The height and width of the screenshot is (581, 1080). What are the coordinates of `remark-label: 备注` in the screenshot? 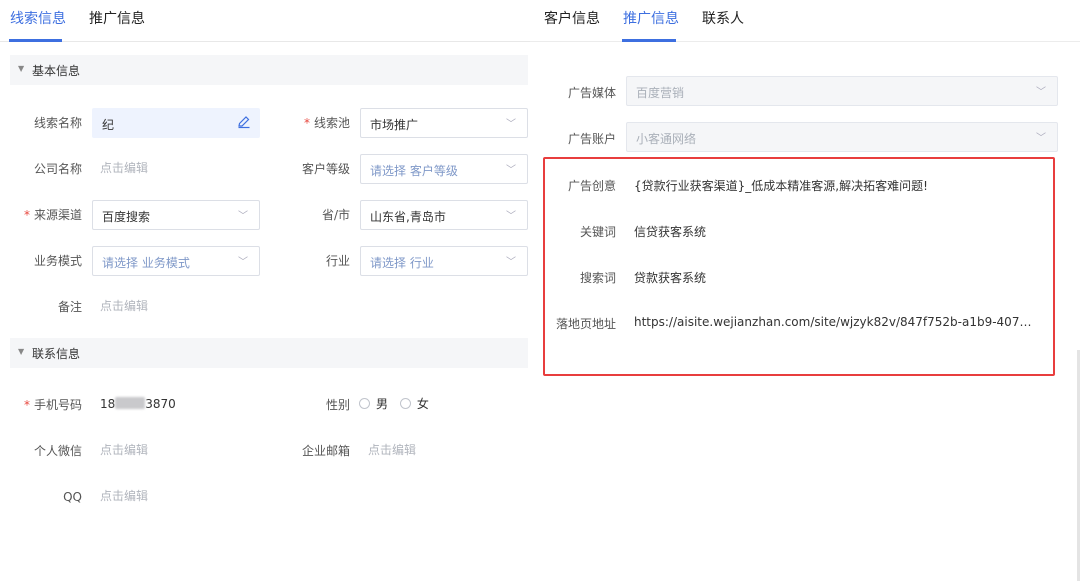 It's located at (69, 307).